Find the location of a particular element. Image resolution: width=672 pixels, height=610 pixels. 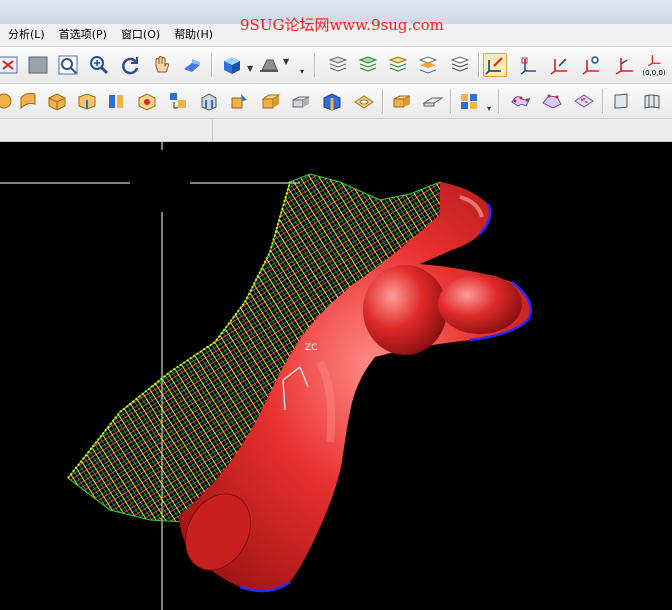

menu-window: 窗口(O) is located at coordinates (140, 35).